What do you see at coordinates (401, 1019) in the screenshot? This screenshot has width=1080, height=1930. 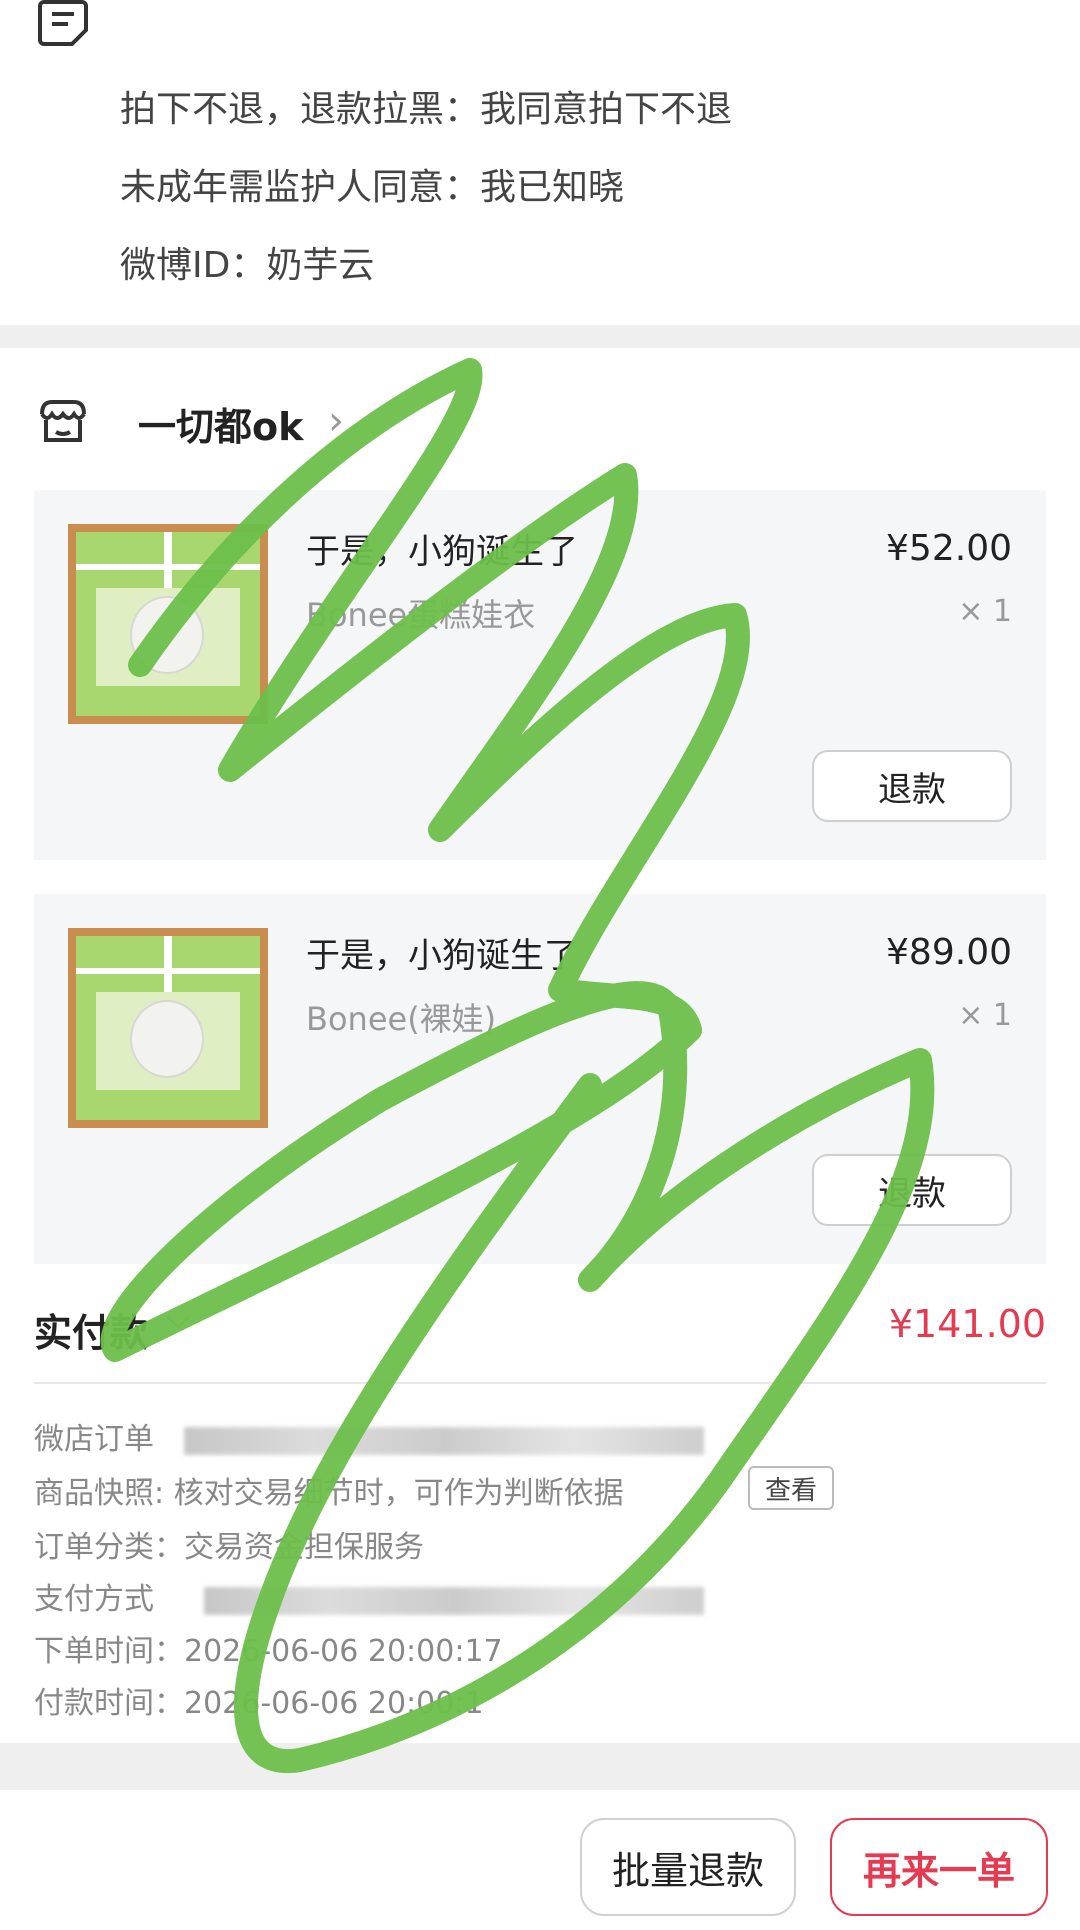 I see `item-variant: Bonee(裸娃)` at bounding box center [401, 1019].